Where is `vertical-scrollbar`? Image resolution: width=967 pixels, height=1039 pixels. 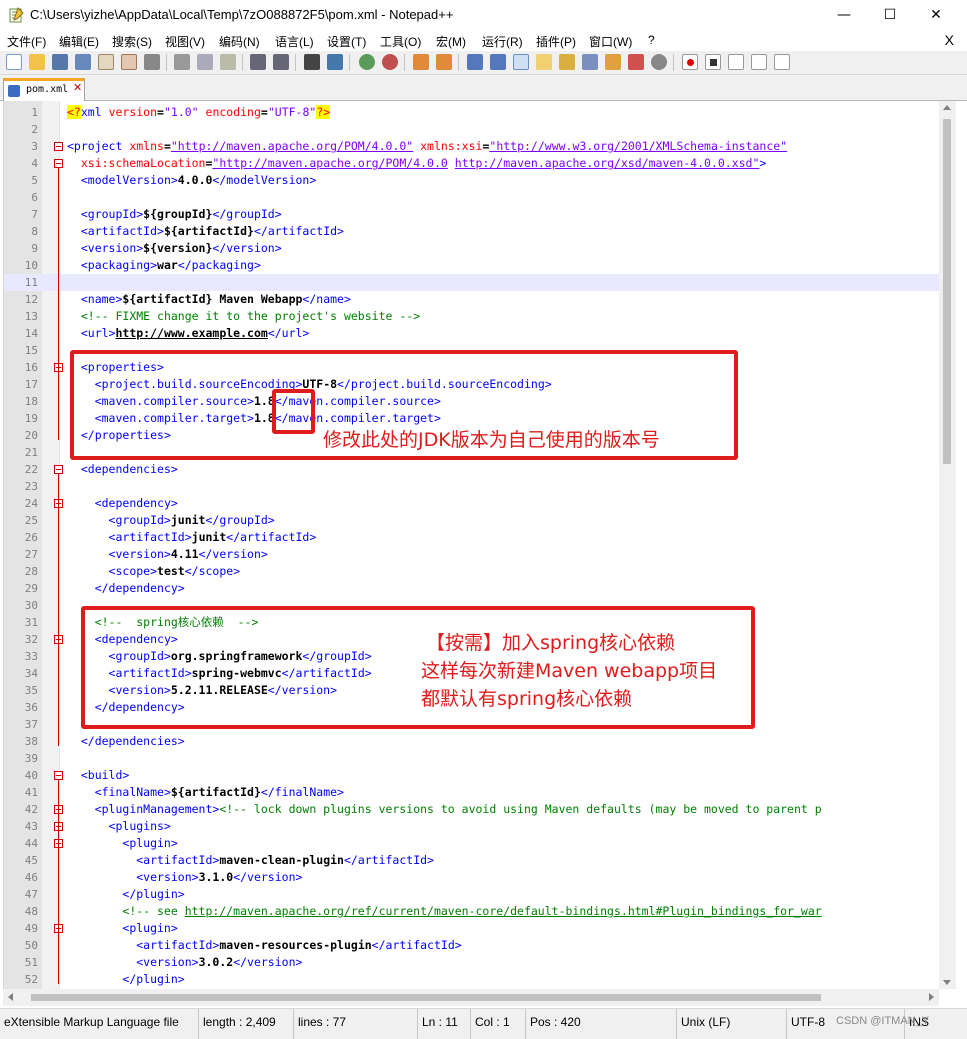 vertical-scrollbar is located at coordinates (947, 545).